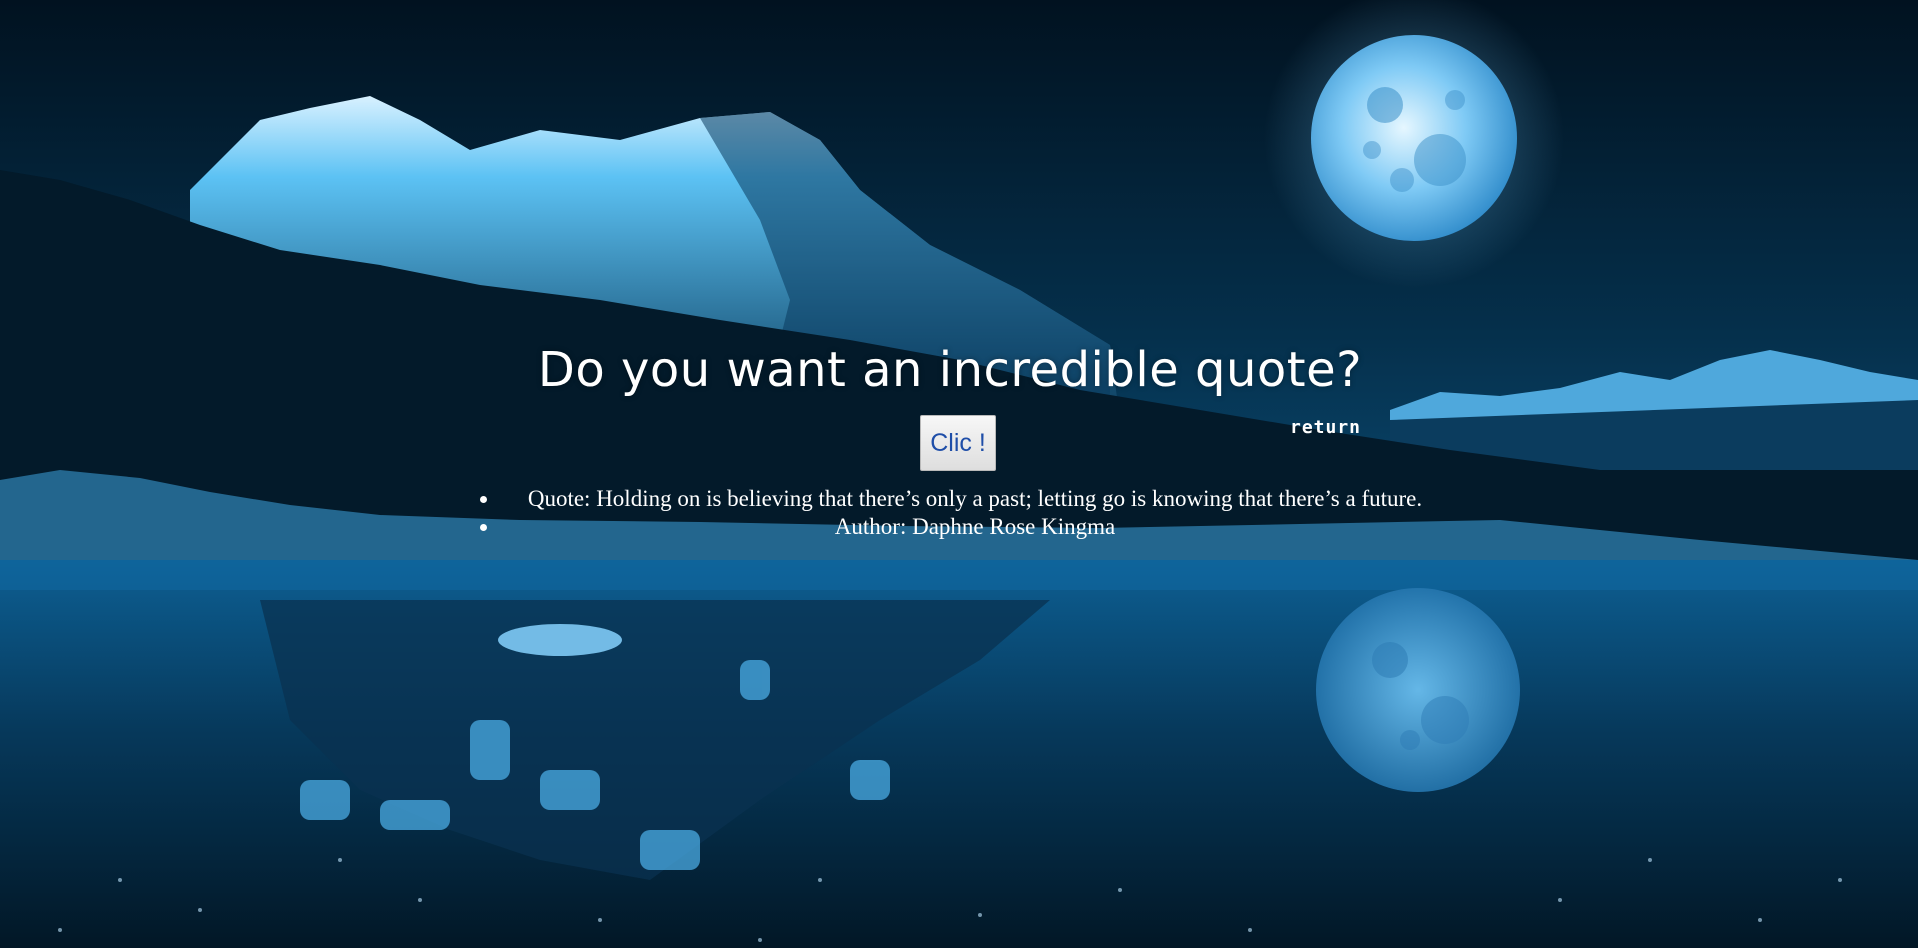 The width and height of the screenshot is (1918, 948). What do you see at coordinates (950, 370) in the screenshot?
I see `page-title: Do you want an incredible quote?` at bounding box center [950, 370].